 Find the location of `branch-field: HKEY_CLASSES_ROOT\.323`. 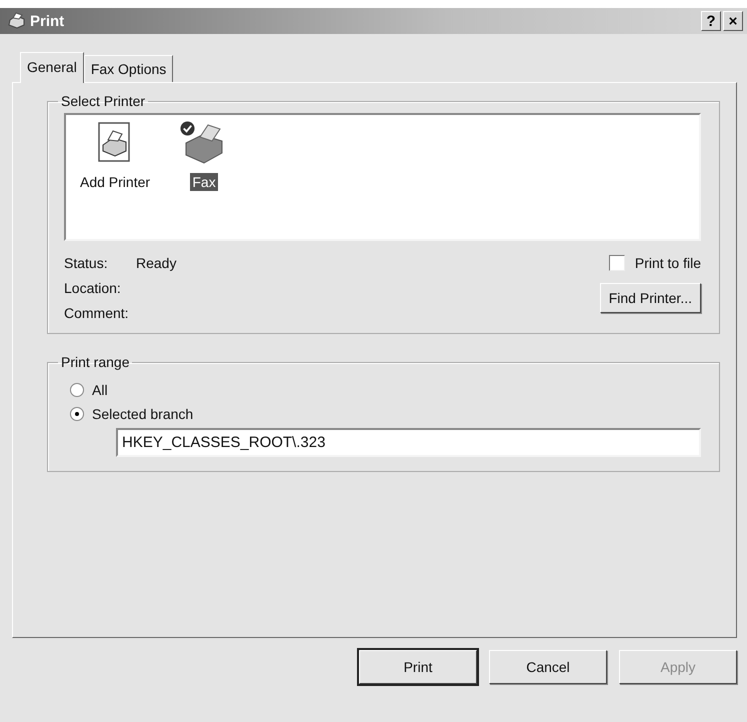

branch-field: HKEY_CLASSES_ROOT\.323 is located at coordinates (408, 442).